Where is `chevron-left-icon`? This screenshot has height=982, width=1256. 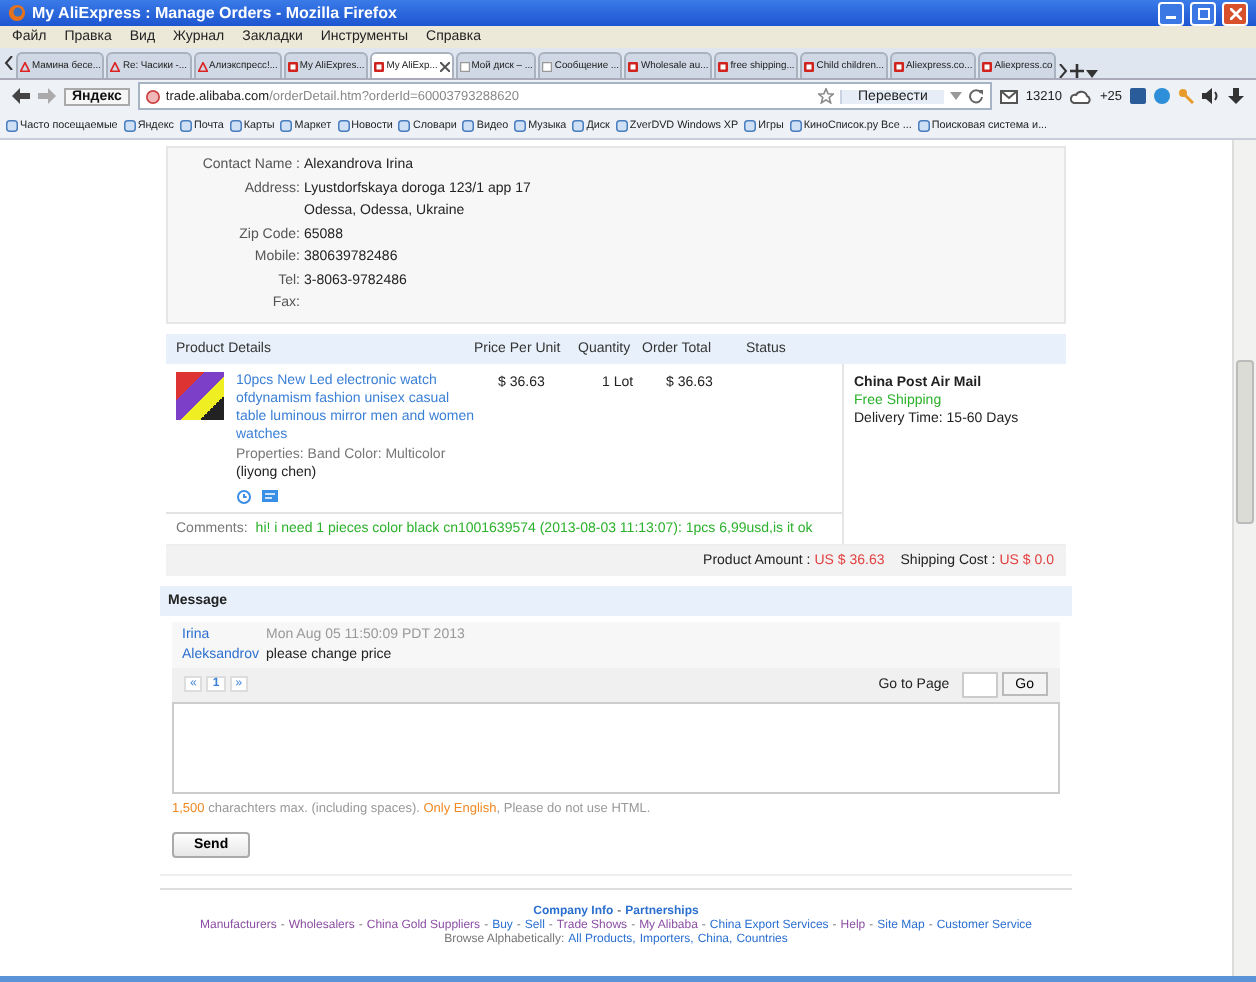 chevron-left-icon is located at coordinates (9, 63).